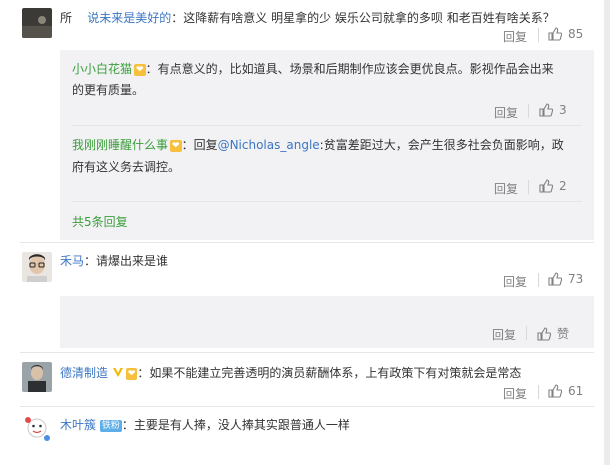  What do you see at coordinates (607, 232) in the screenshot?
I see `scrollbar` at bounding box center [607, 232].